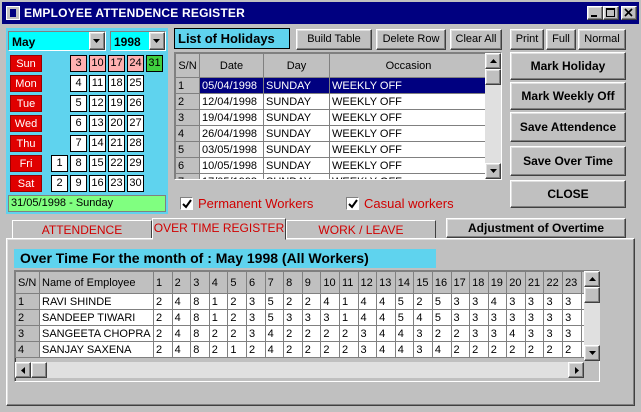  Describe the element at coordinates (135, 83) in the screenshot. I see `calendar-day-cell: 25` at that location.